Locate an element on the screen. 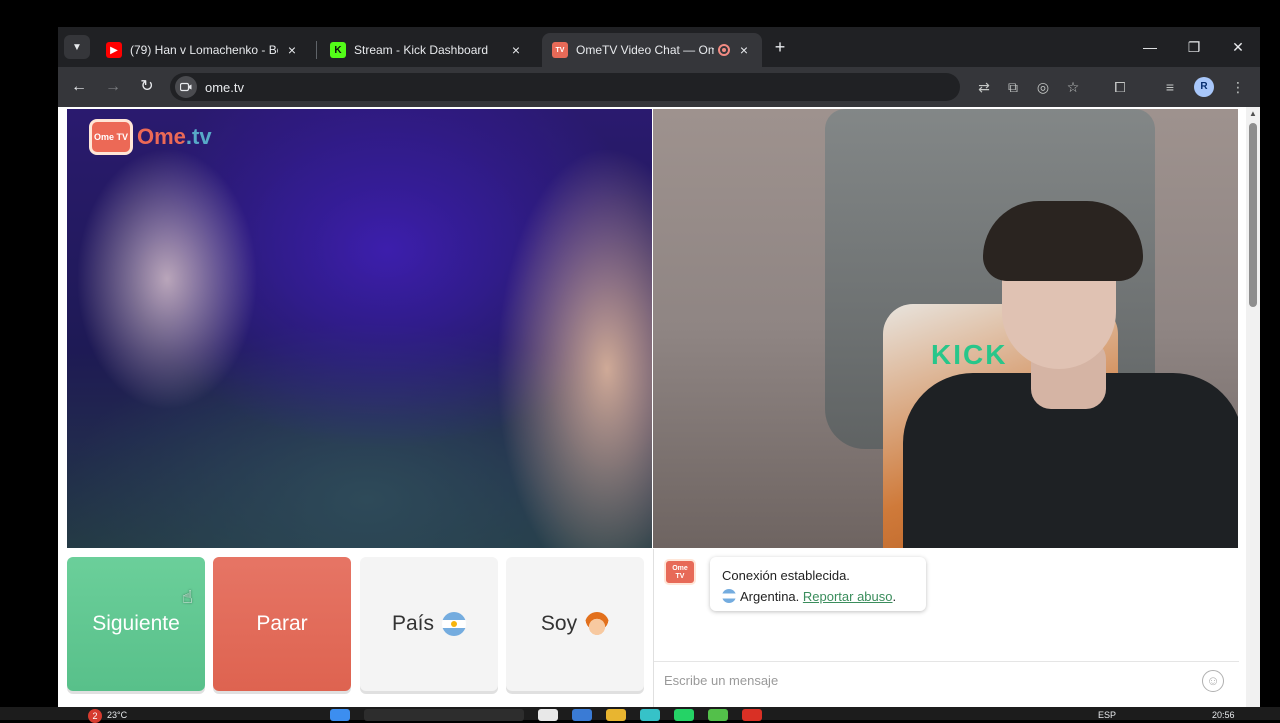 The height and width of the screenshot is (723, 1280). youtube-icon: ▶ is located at coordinates (114, 50).